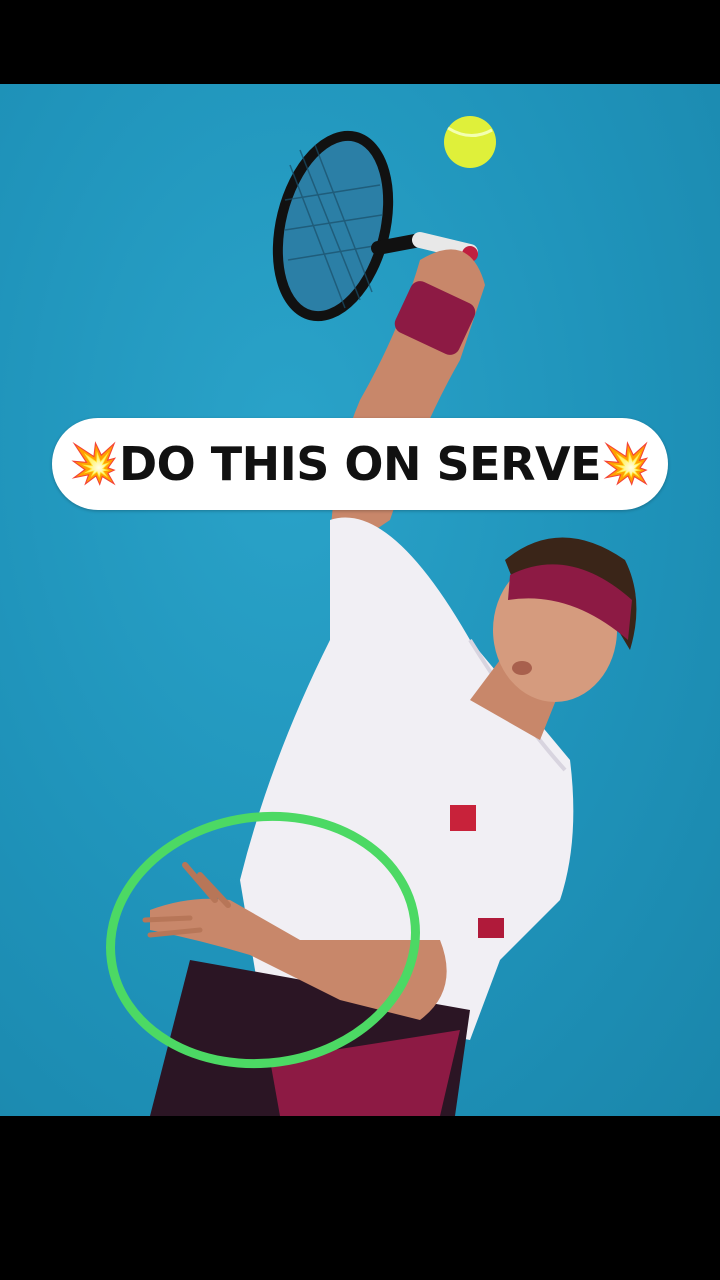  Describe the element at coordinates (553, 638) in the screenshot. I see `player-head` at that location.